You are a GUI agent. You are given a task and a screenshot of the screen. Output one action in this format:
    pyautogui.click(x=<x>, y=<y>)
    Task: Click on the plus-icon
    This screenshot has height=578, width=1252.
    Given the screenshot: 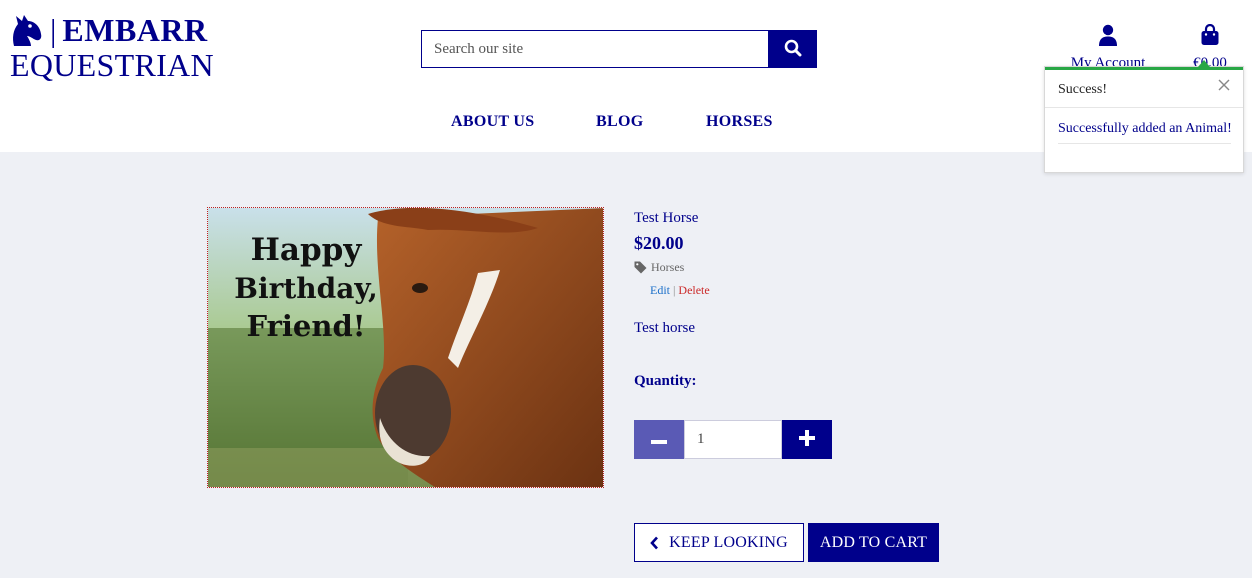 What is the action you would take?
    pyautogui.click(x=807, y=439)
    